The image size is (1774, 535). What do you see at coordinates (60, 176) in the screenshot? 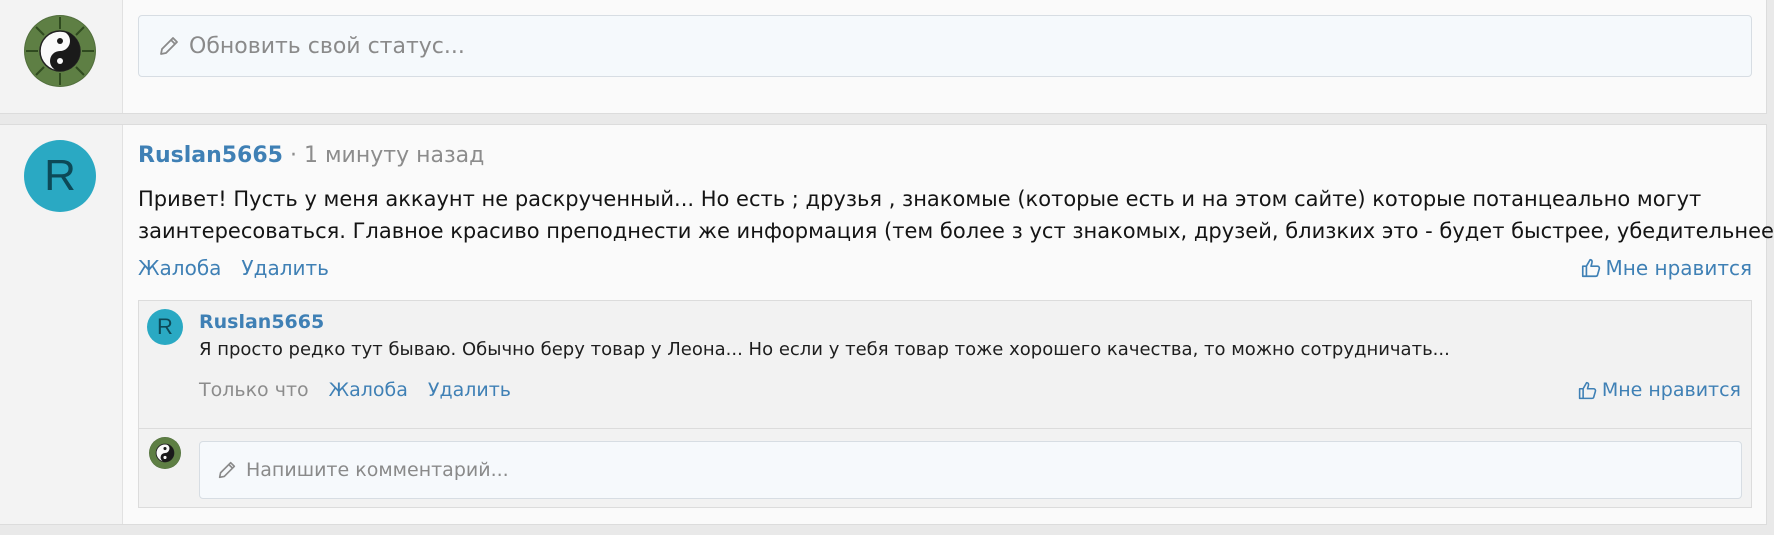
I see `post-author-avatar: R` at bounding box center [60, 176].